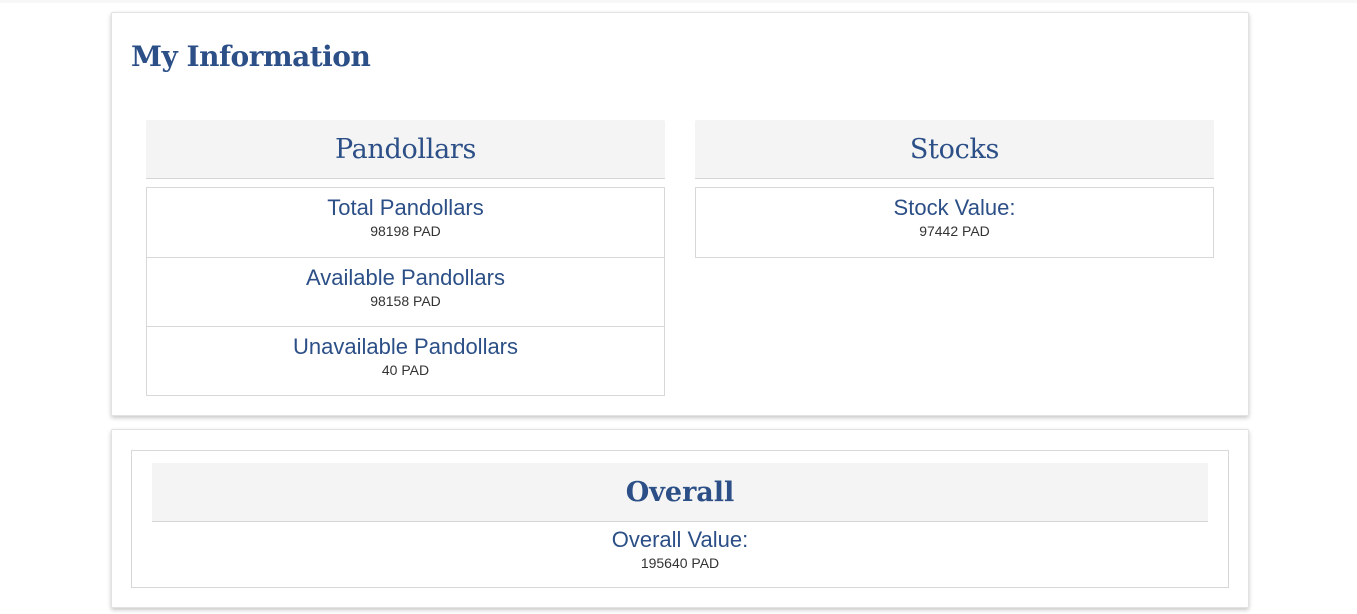  I want to click on stocks-panel: Stocks Stock Value: 97442 PAD, so click(954, 189).